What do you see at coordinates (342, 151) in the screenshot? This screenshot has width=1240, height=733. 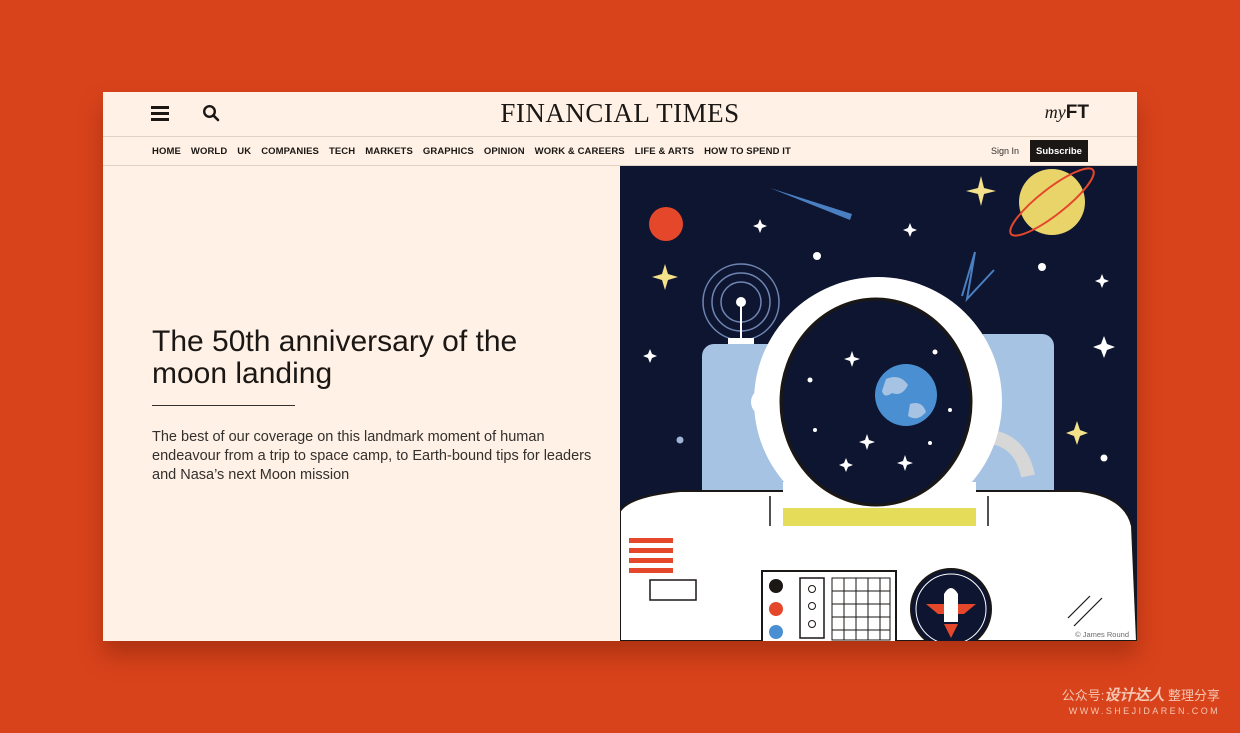 I see `nav-item-tech: TECH` at bounding box center [342, 151].